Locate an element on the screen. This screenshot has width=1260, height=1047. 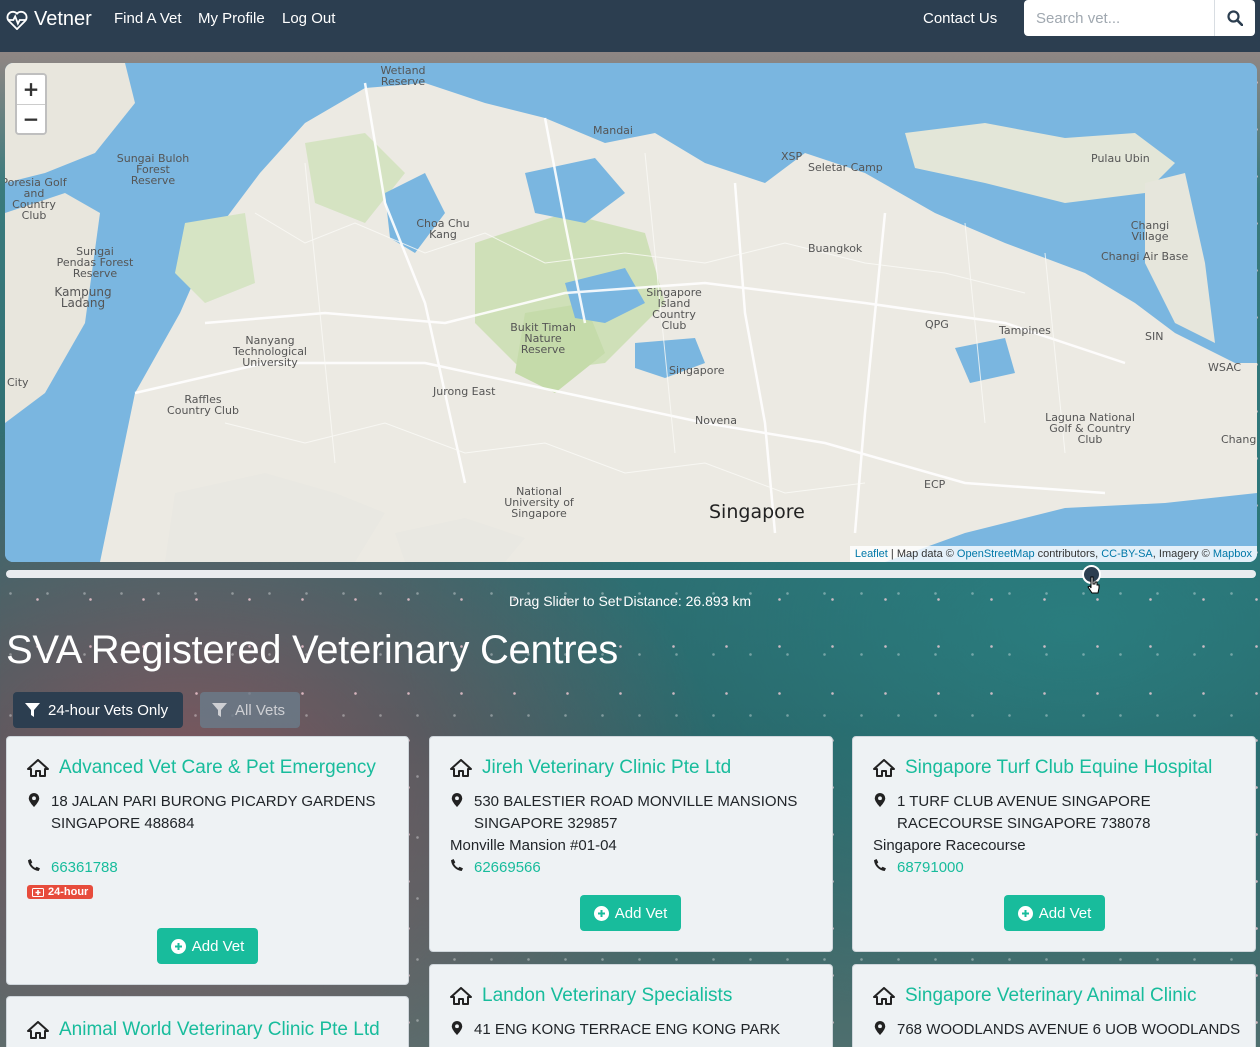
attribution-text: contributors, is located at coordinates (1068, 554).